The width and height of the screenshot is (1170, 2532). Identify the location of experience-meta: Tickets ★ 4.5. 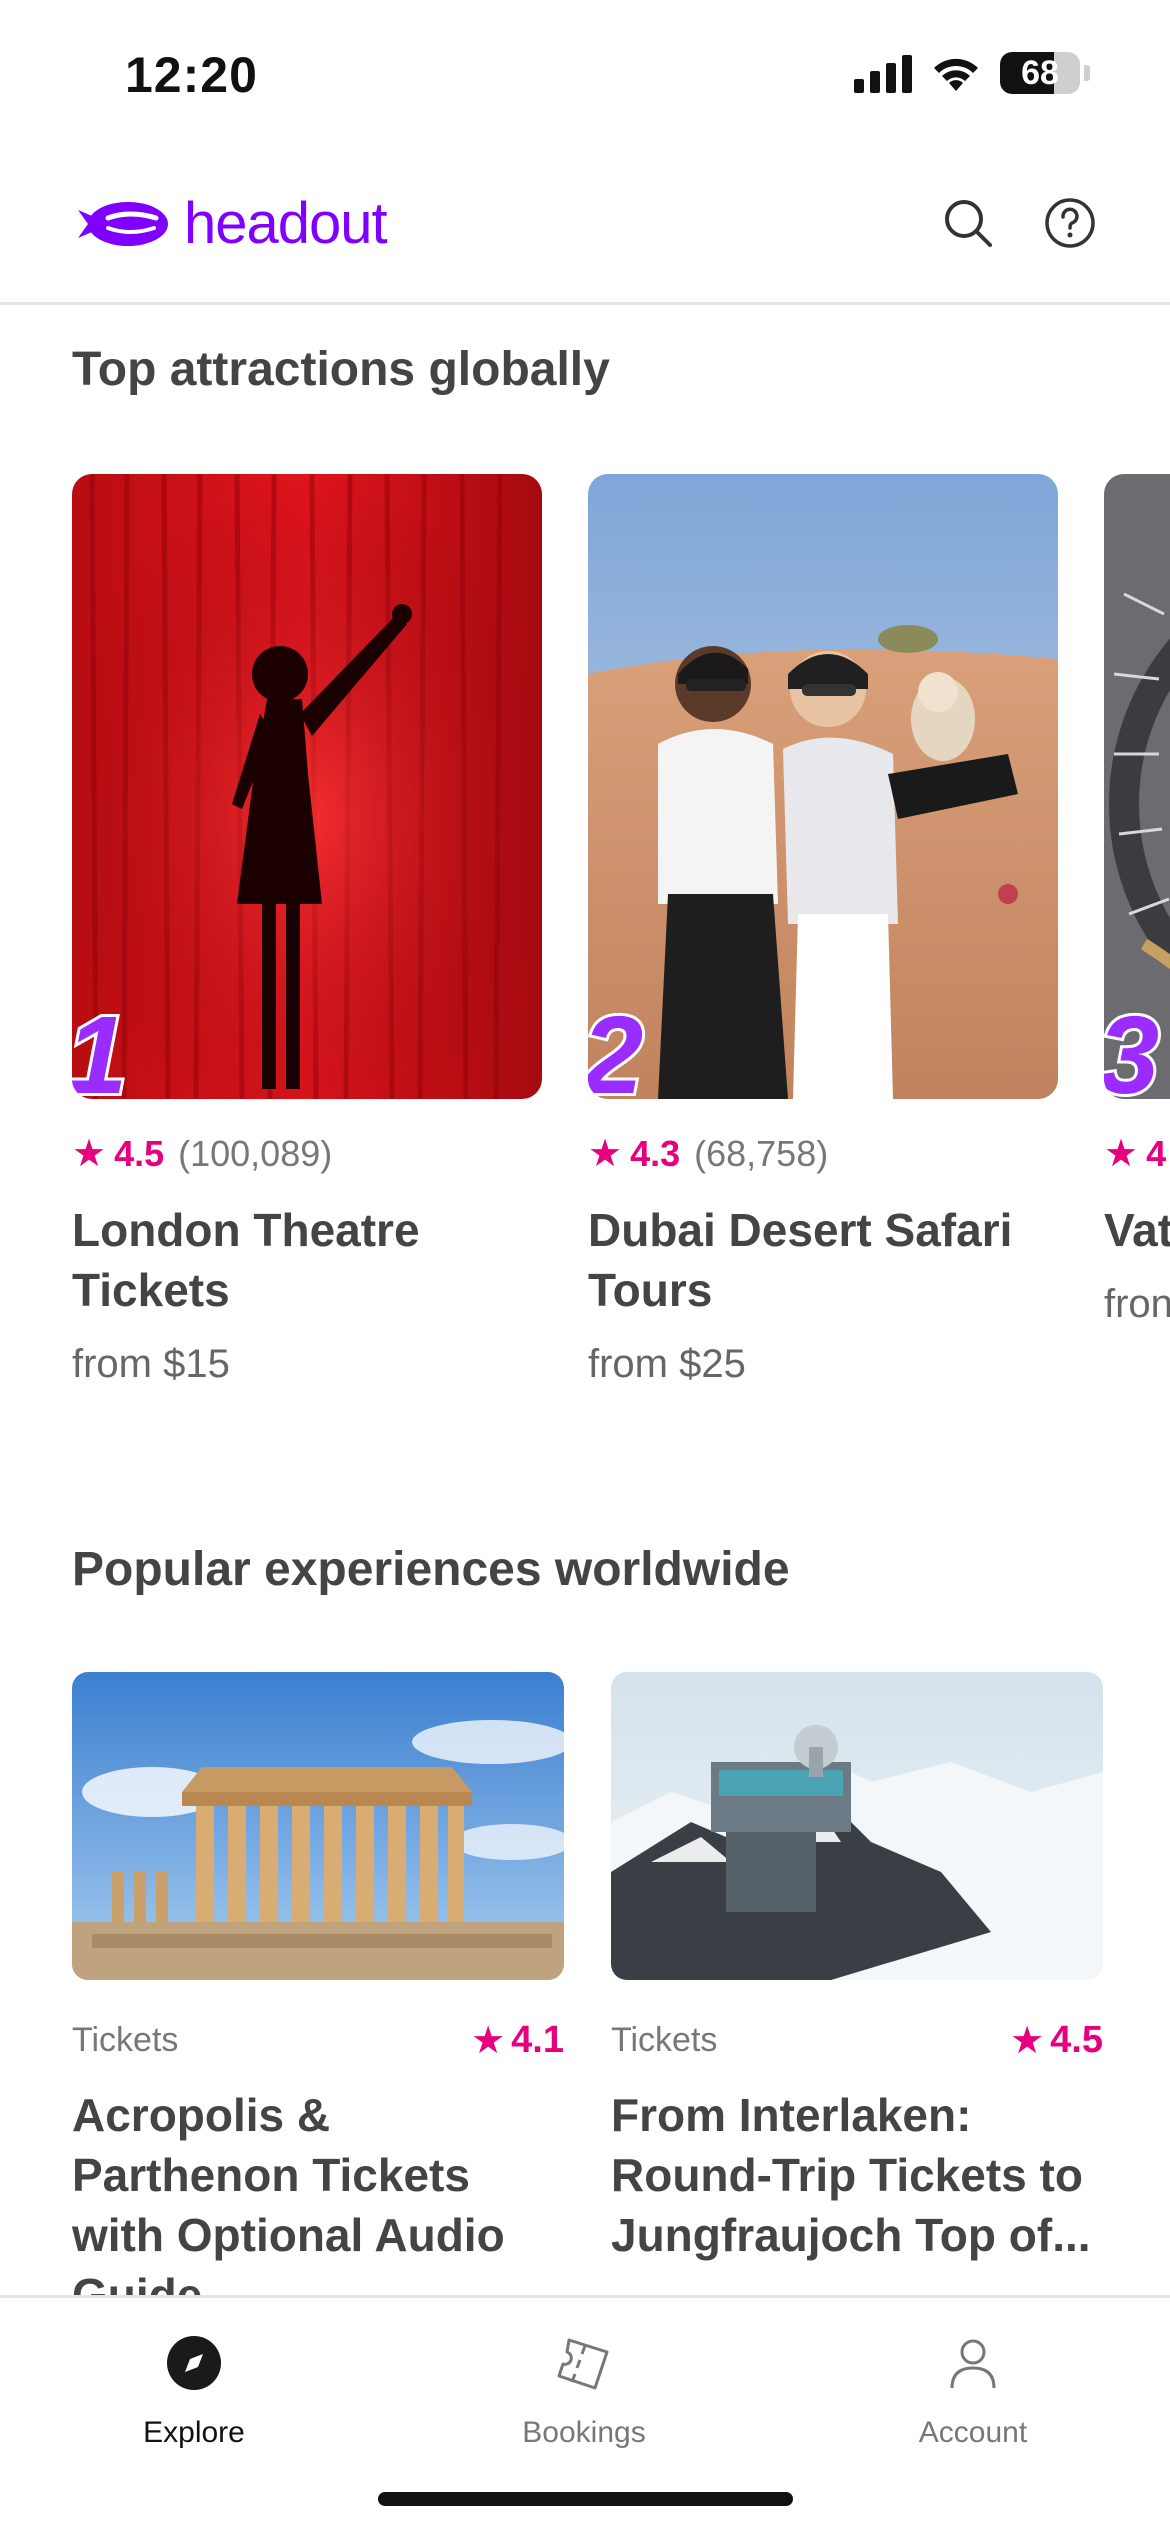
(857, 2040).